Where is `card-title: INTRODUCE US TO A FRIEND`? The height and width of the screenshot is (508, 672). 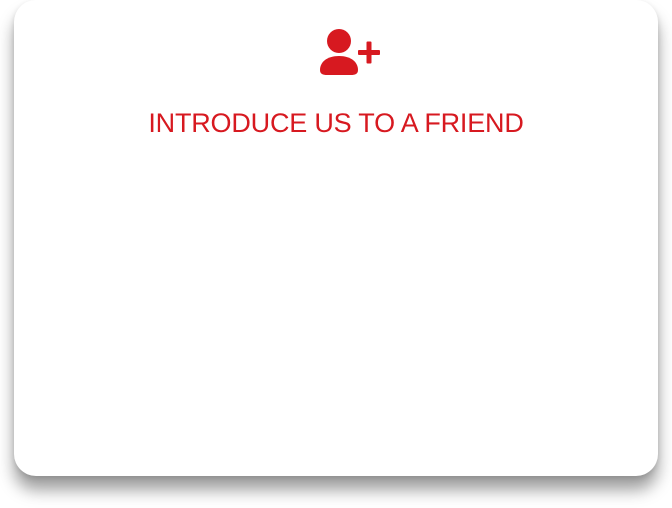 card-title: INTRODUCE US TO A FRIEND is located at coordinates (336, 123).